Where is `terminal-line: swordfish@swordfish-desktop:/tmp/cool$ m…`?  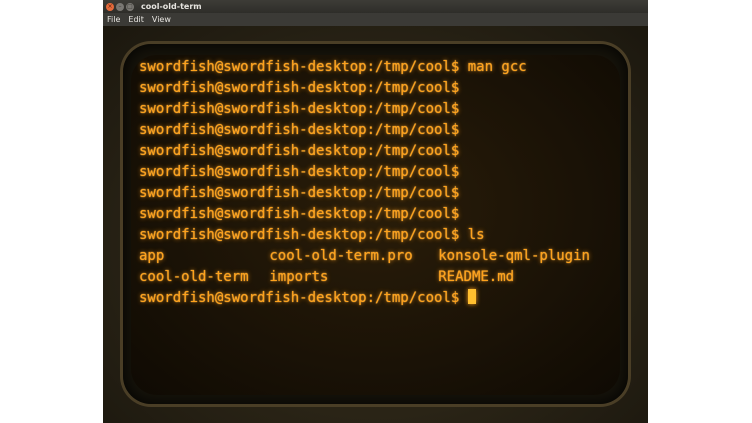
terminal-line: swordfish@swordfish-desktop:/tmp/cool$ m… is located at coordinates (333, 67).